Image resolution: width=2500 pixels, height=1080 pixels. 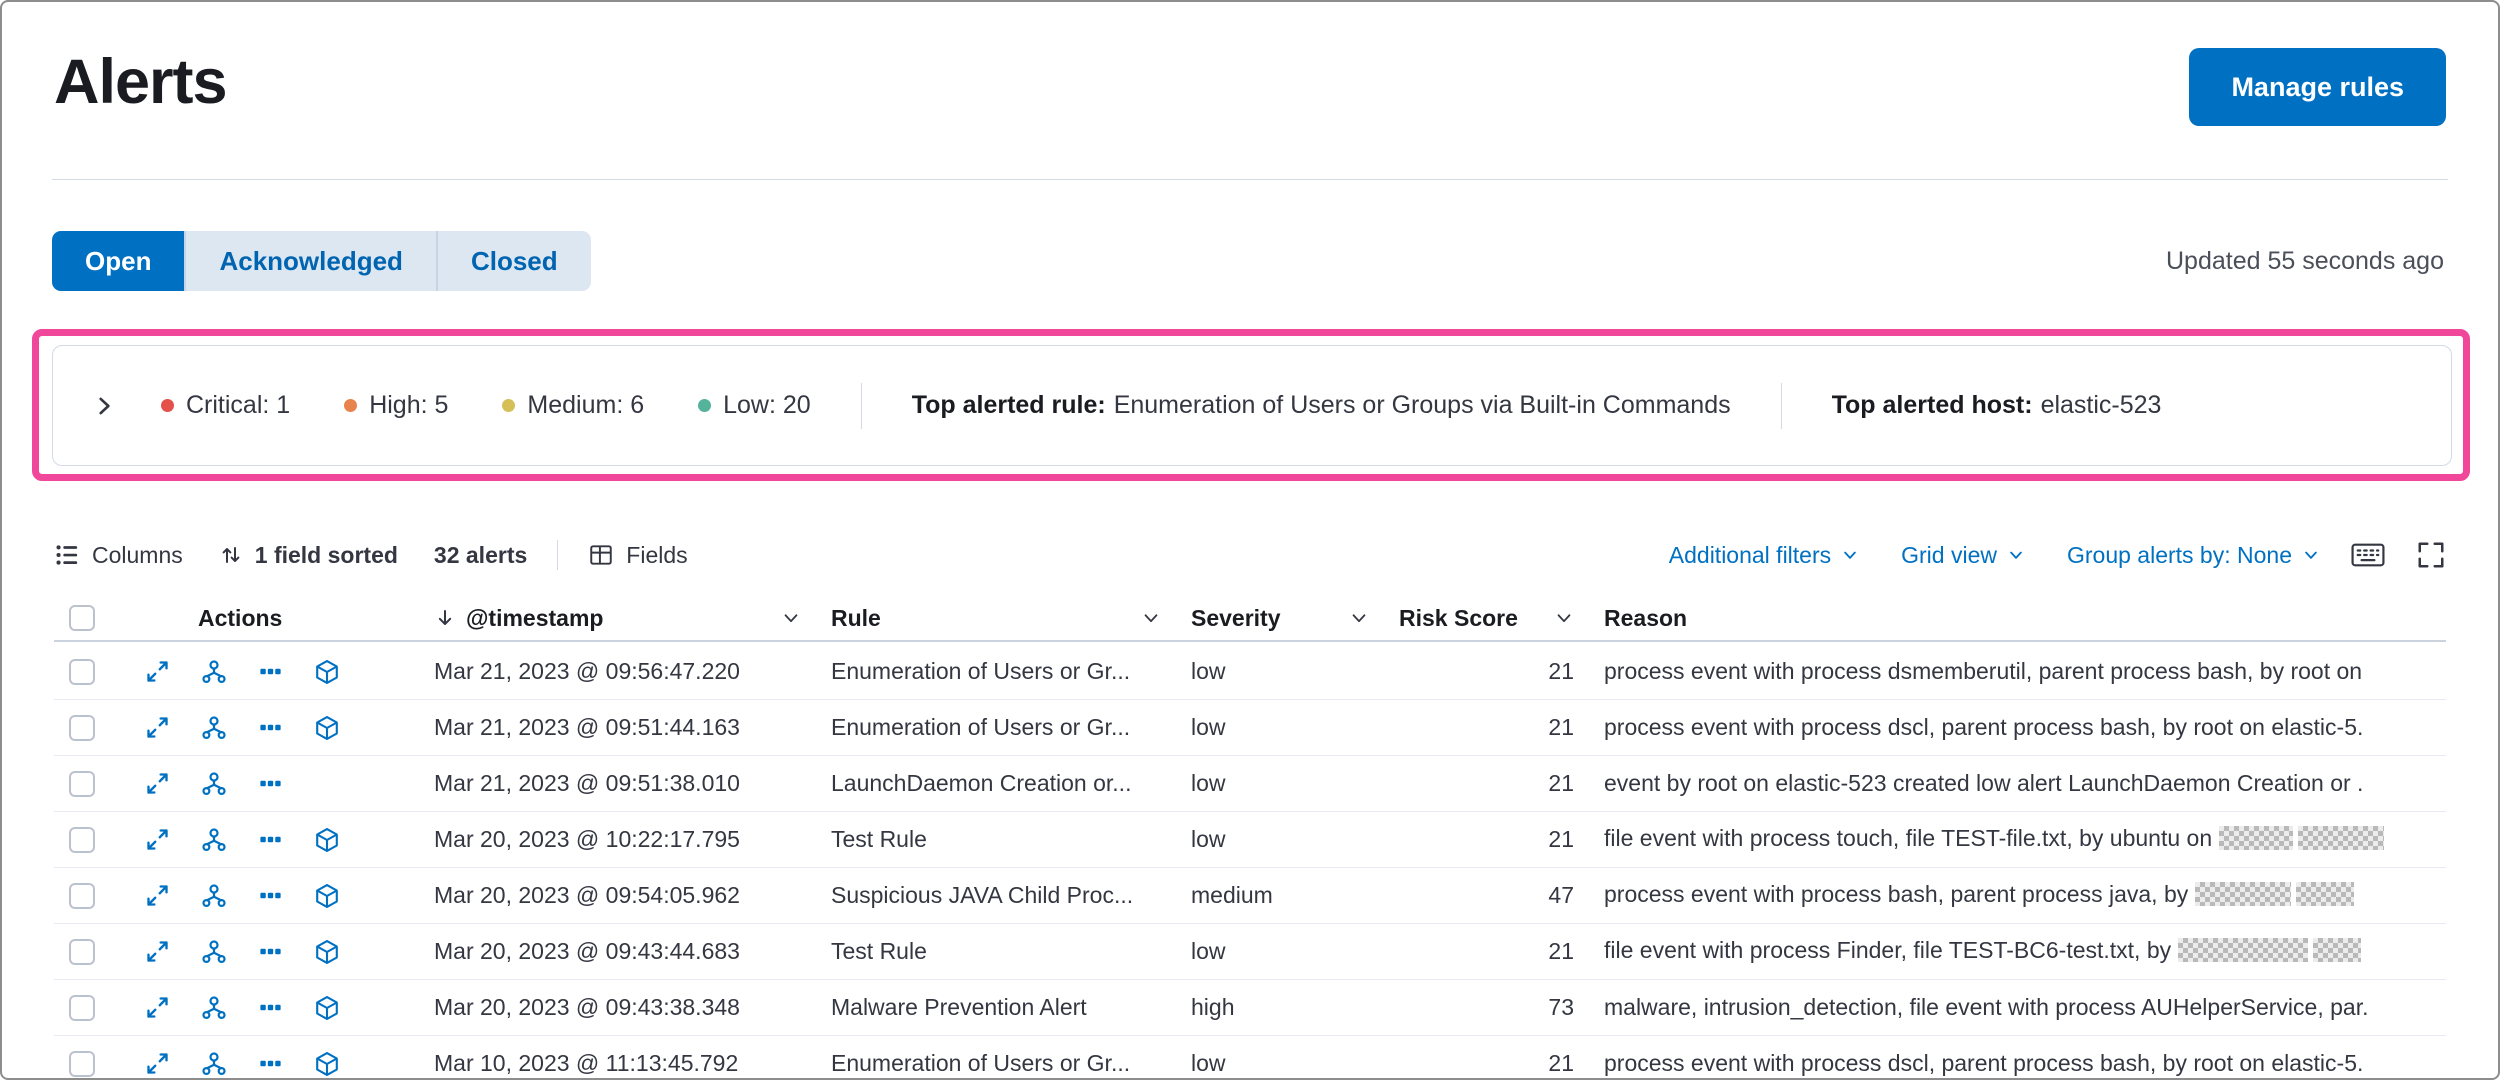 I want to click on toolbar-left: Columns 1 field sorted 32 alerts Fields, so click(x=371, y=555).